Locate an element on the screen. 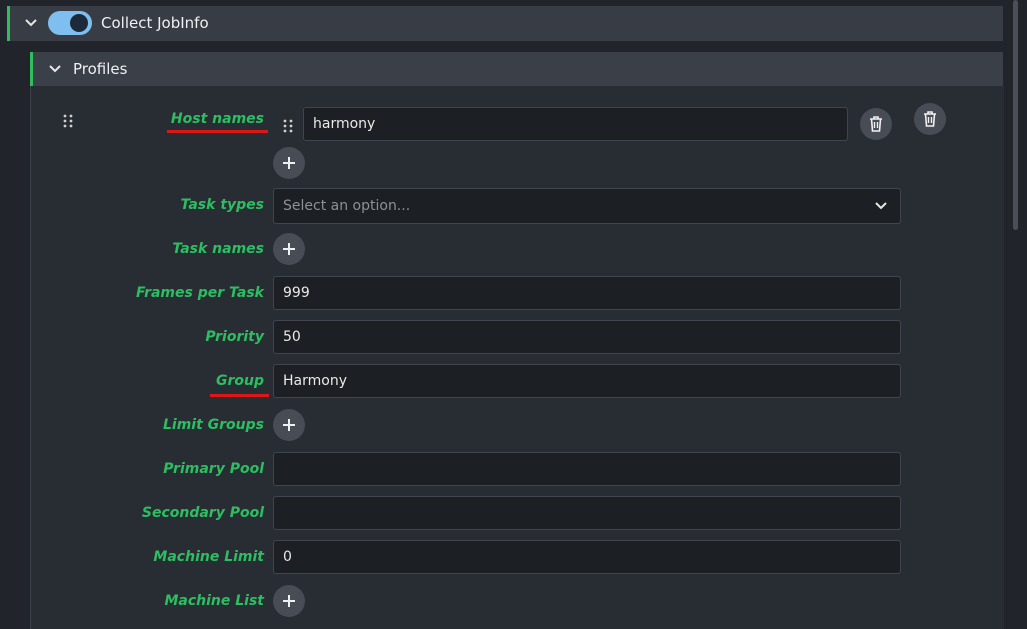 The height and width of the screenshot is (629, 1027). delete-profile-button is located at coordinates (930, 119).